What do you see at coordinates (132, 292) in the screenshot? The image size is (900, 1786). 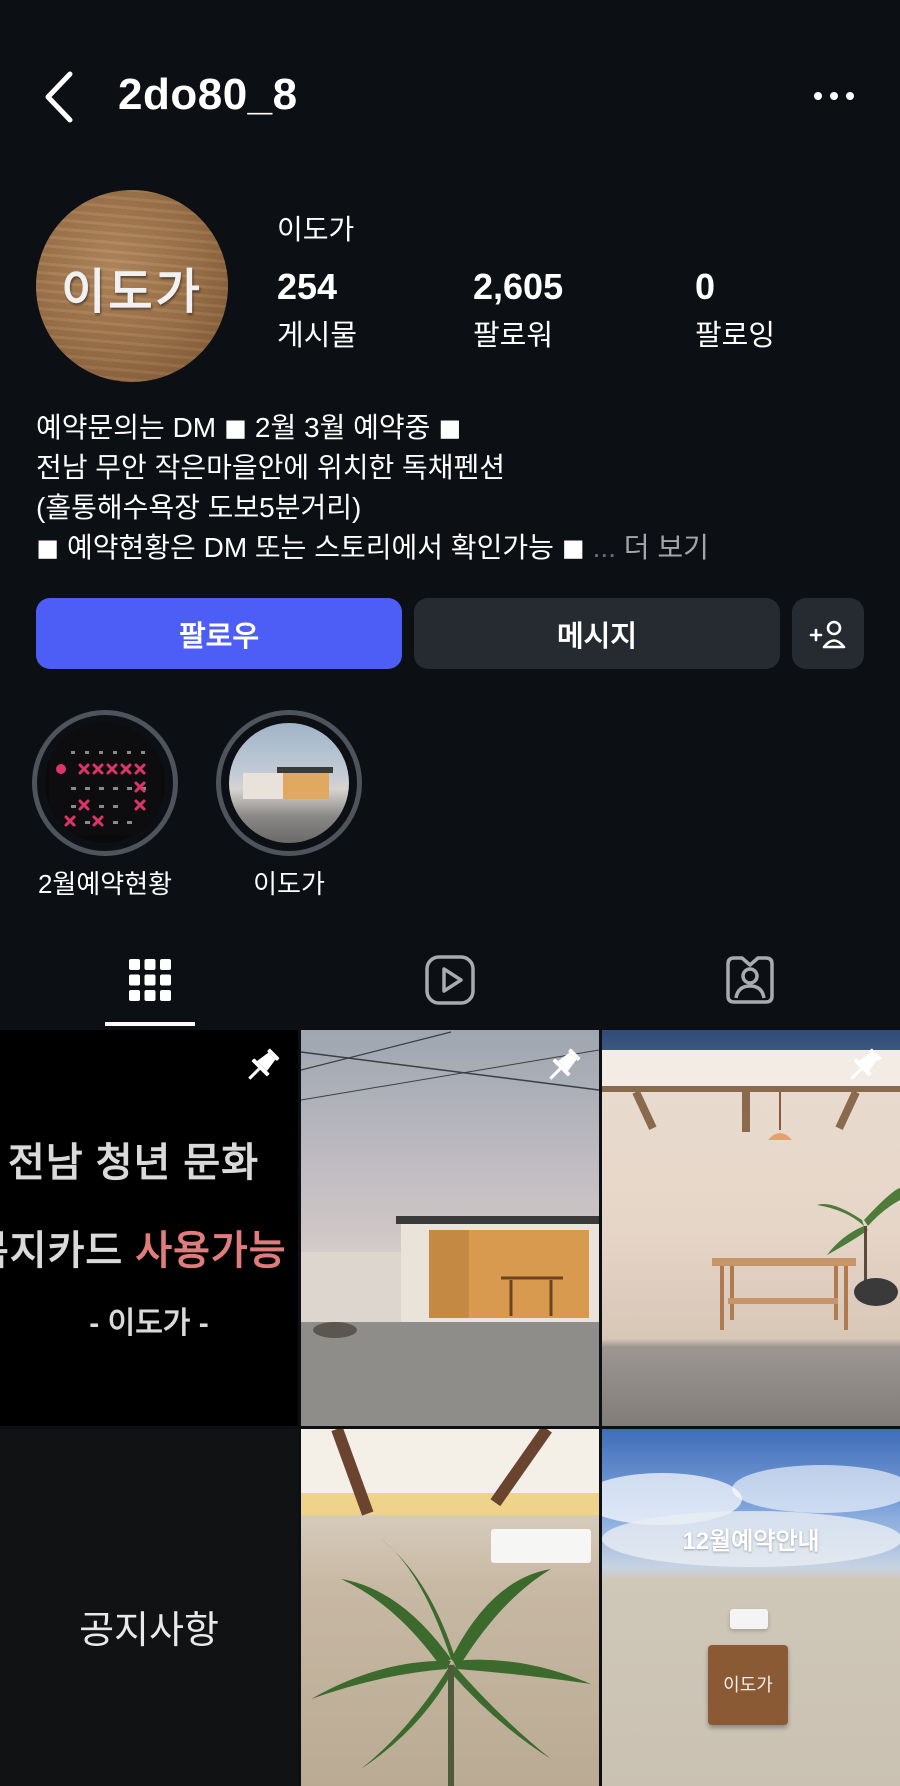 I see `avatar-text: 이도가` at bounding box center [132, 292].